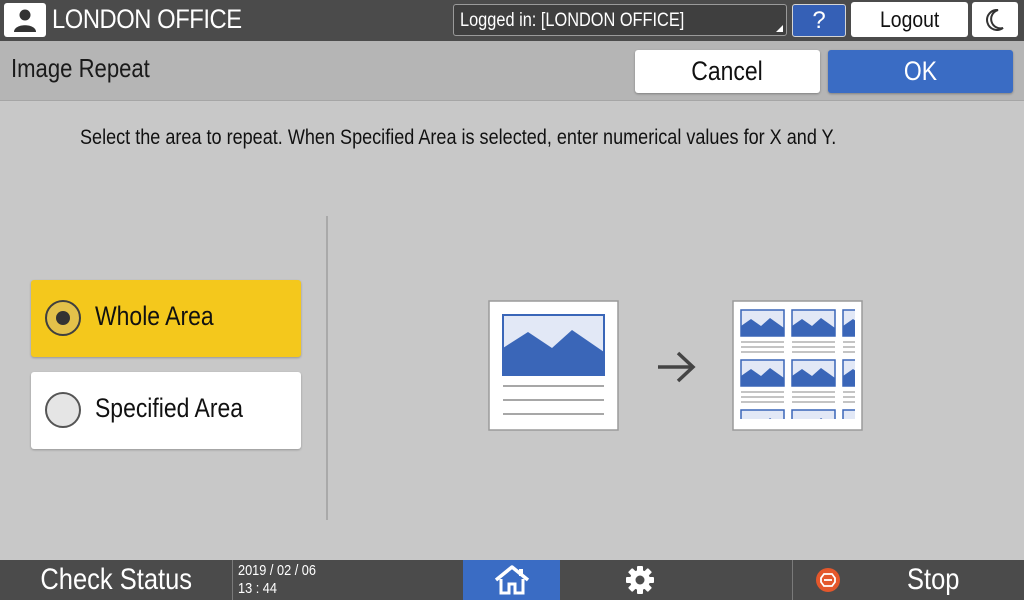 This screenshot has height=600, width=1024. What do you see at coordinates (63, 410) in the screenshot?
I see `radio-unselected-icon` at bounding box center [63, 410].